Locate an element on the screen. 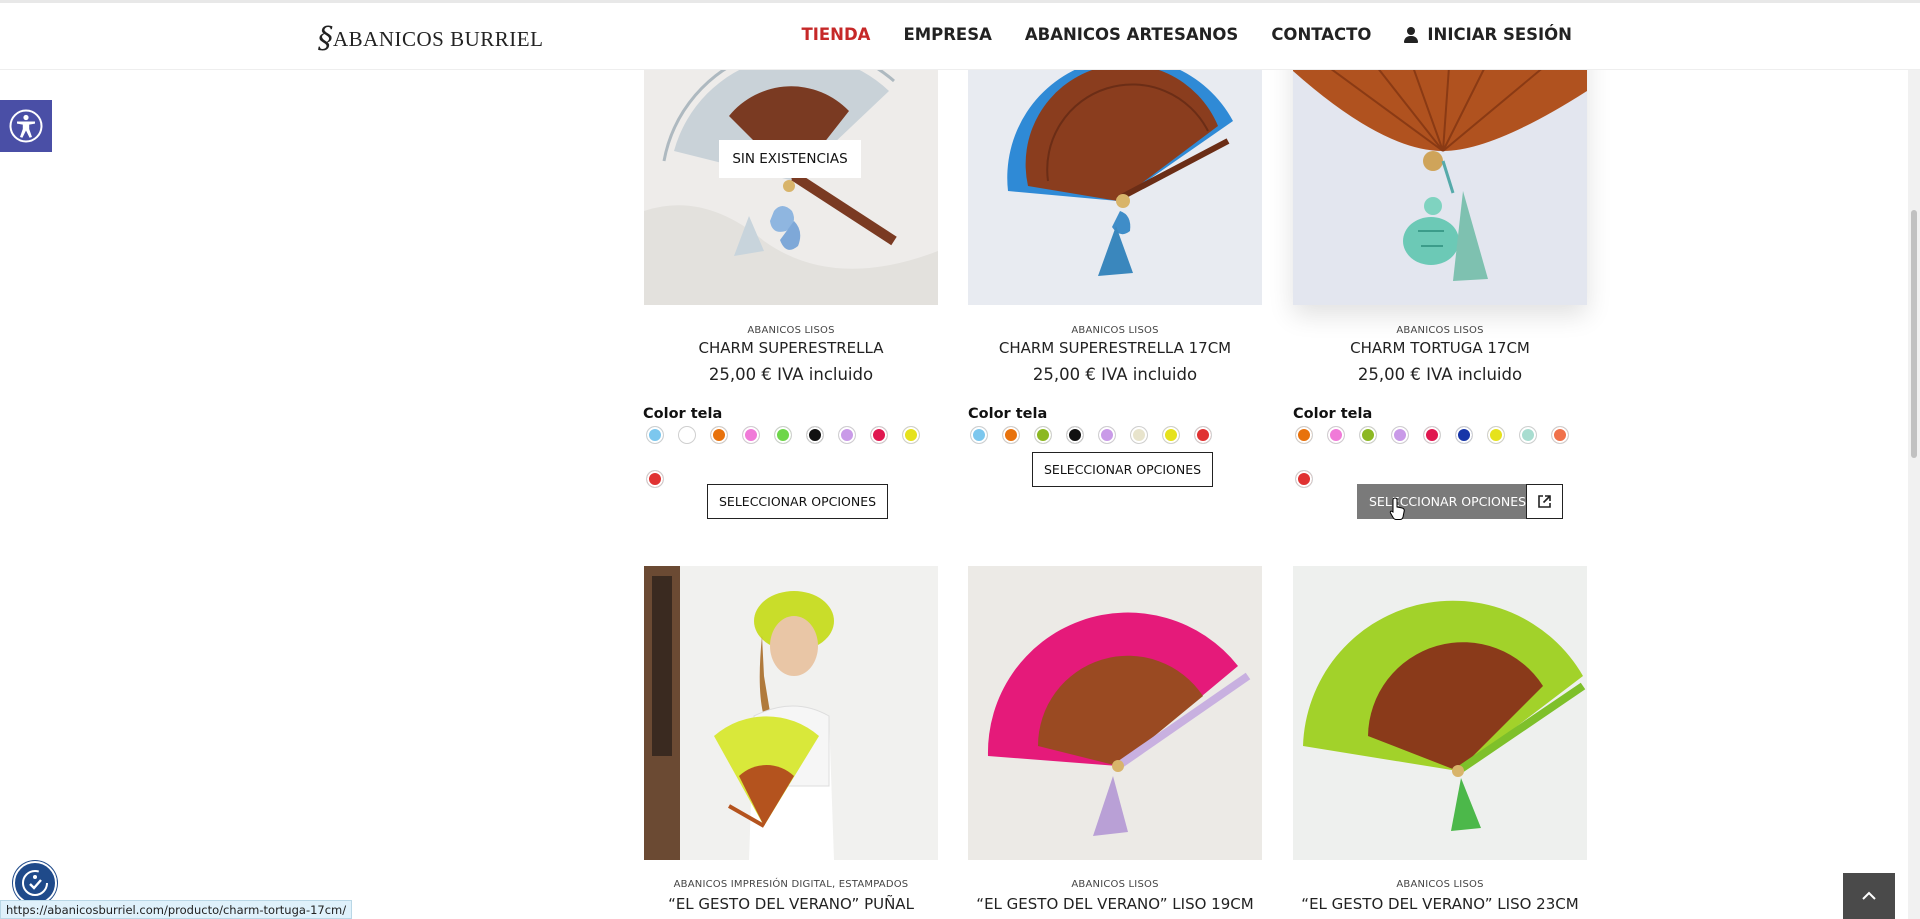  product-title: CHARM SUPERESTRELLA is located at coordinates (791, 348).